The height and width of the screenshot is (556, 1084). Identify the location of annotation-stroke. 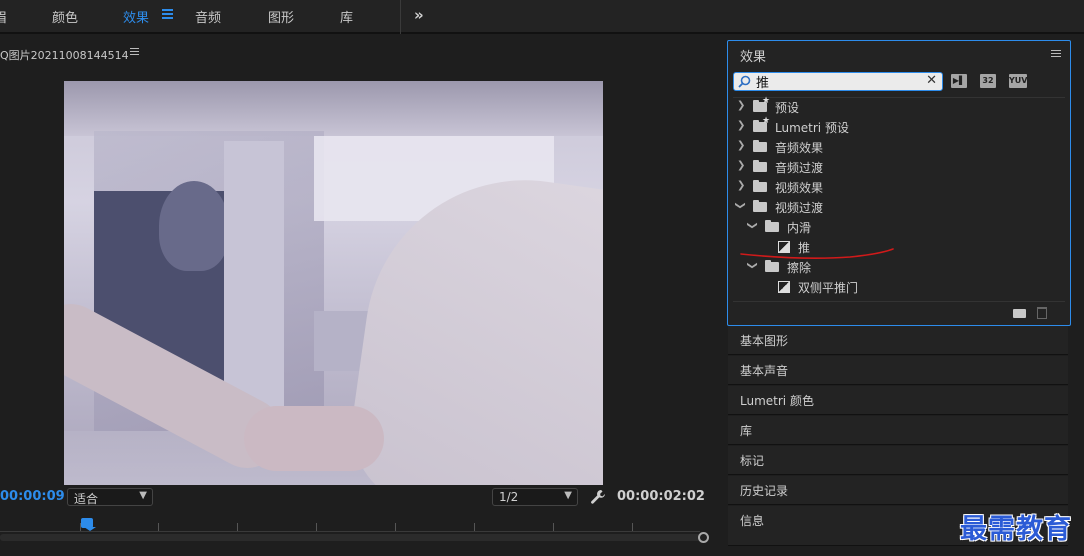
(817, 254).